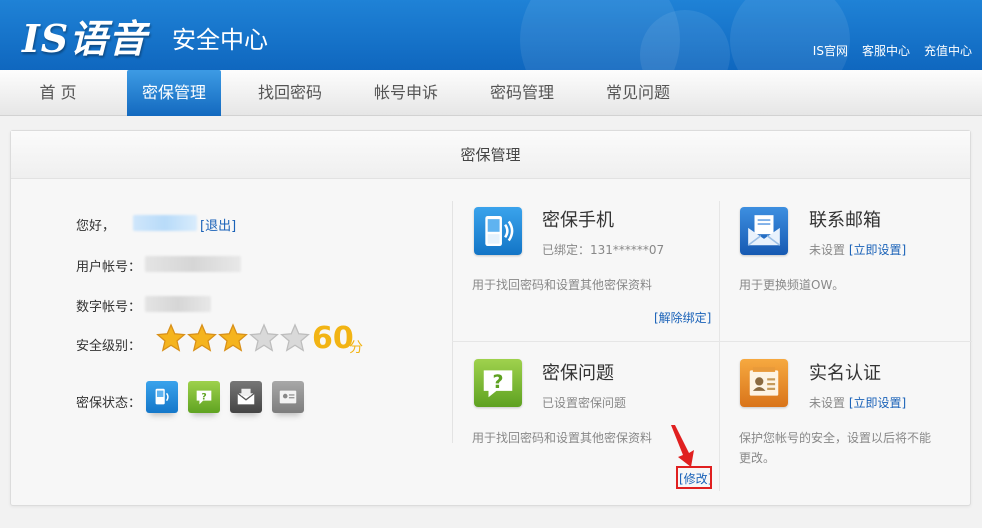  I want to click on nav-faq: 常见问题, so click(638, 93).